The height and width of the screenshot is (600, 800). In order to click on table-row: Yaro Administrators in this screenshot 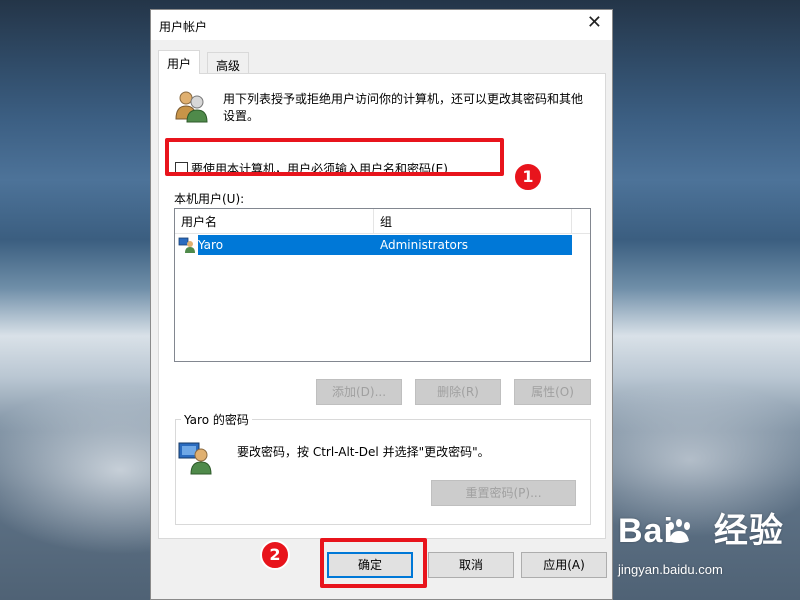, I will do `click(375, 245)`.